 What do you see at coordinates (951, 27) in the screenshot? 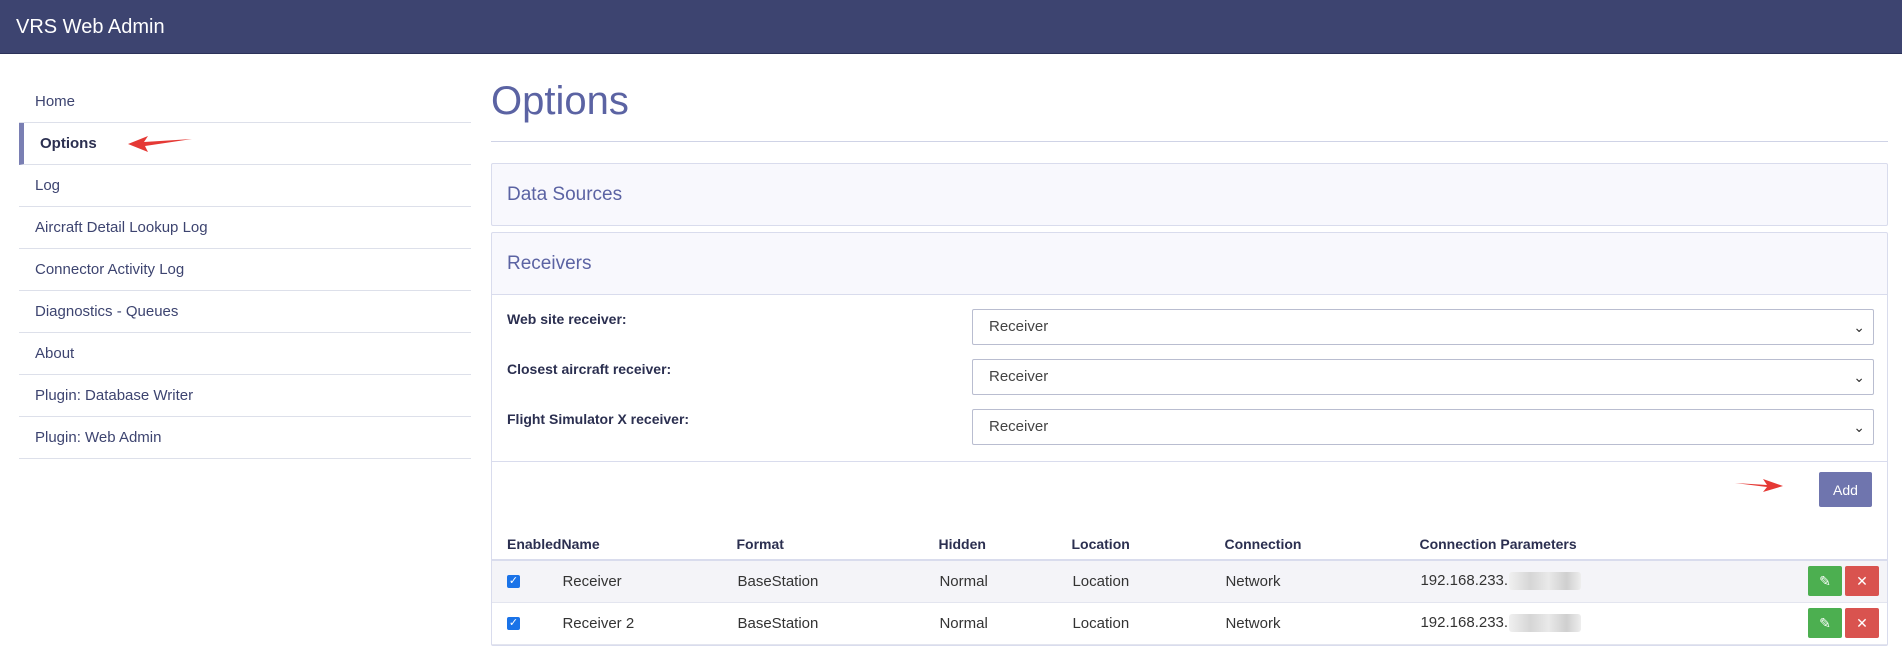
I see `top-nav-bar: VRS Web Admin` at bounding box center [951, 27].